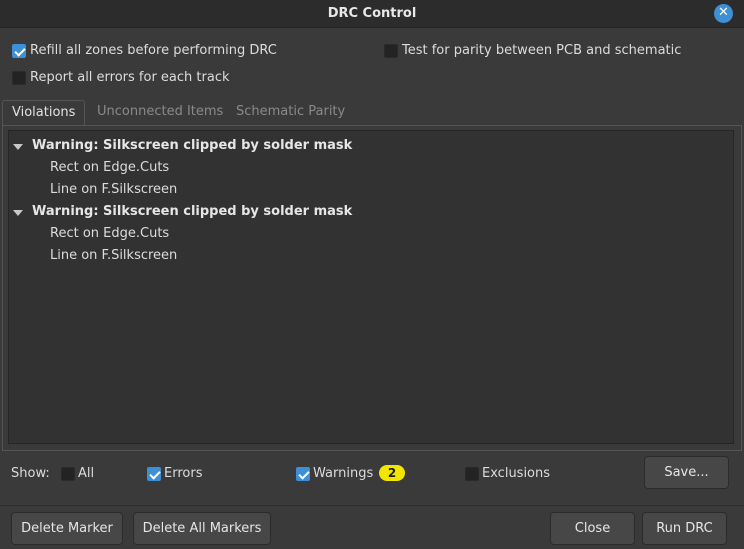 This screenshot has width=744, height=549. I want to click on filter-errors-checkbox: Errors, so click(174, 473).